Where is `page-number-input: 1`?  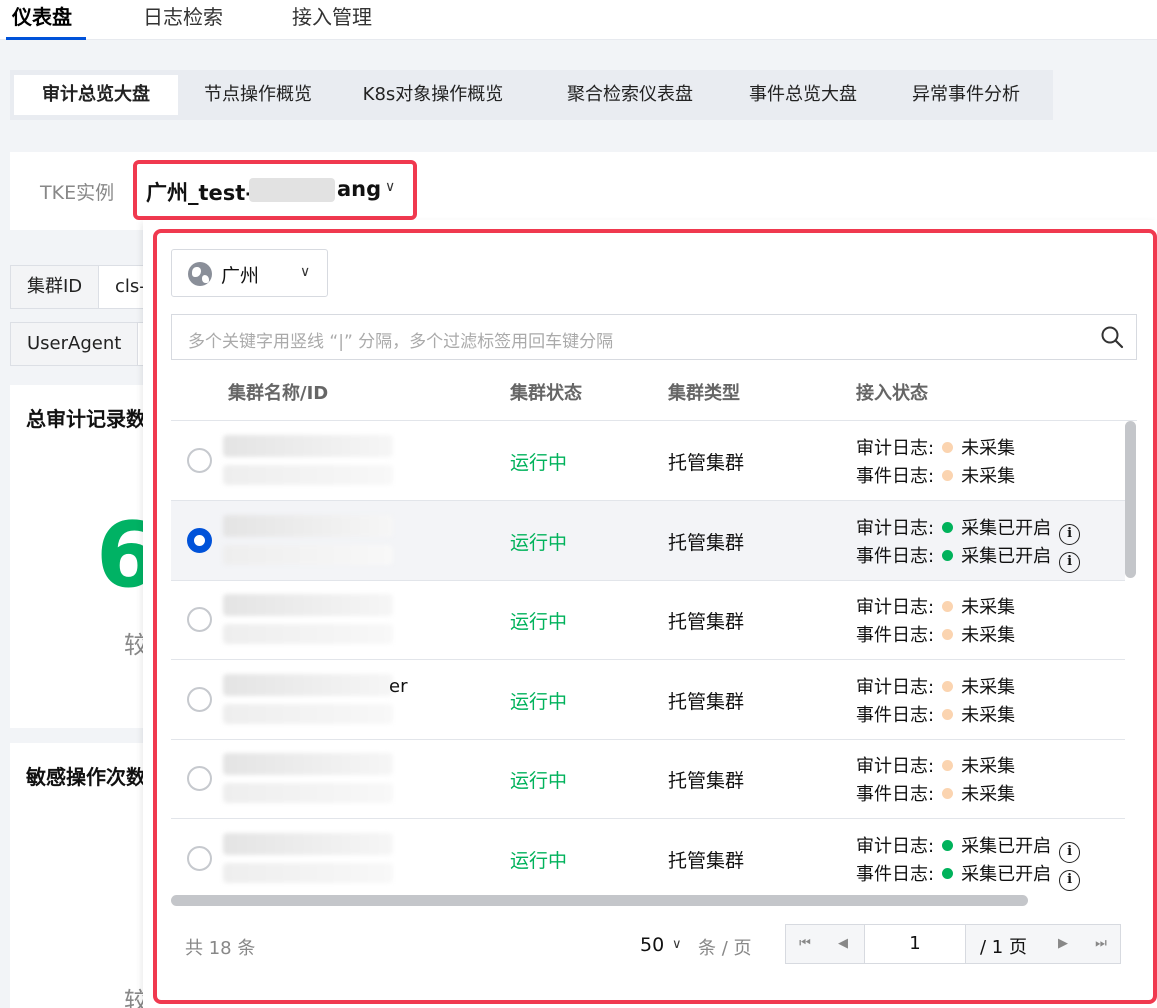
page-number-input: 1 is located at coordinates (915, 944).